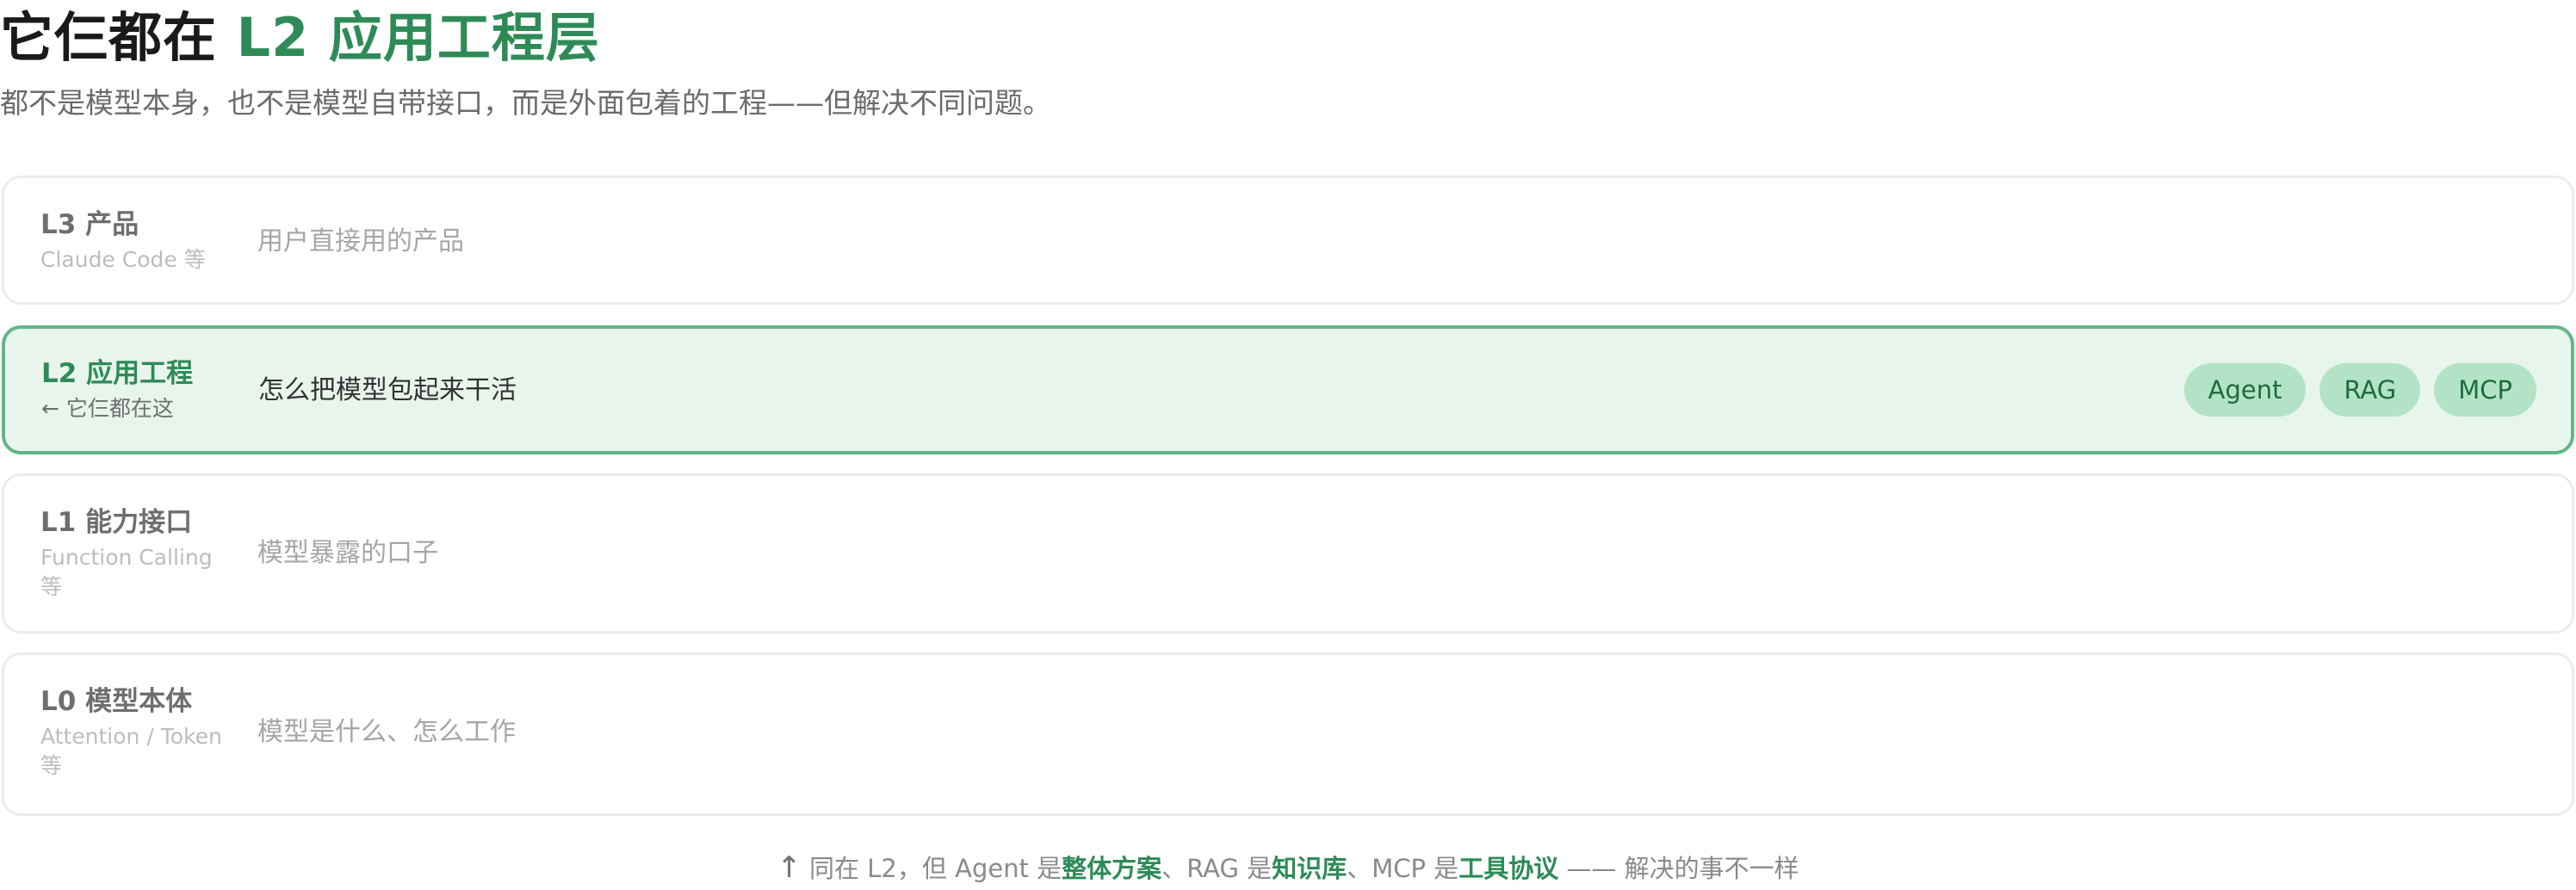  Describe the element at coordinates (1288, 389) in the screenshot. I see `layer-l2-card: L2 应用工程 ← 它仨都在这 怎么把模型包起来干活 Agent RAG MCP` at that location.